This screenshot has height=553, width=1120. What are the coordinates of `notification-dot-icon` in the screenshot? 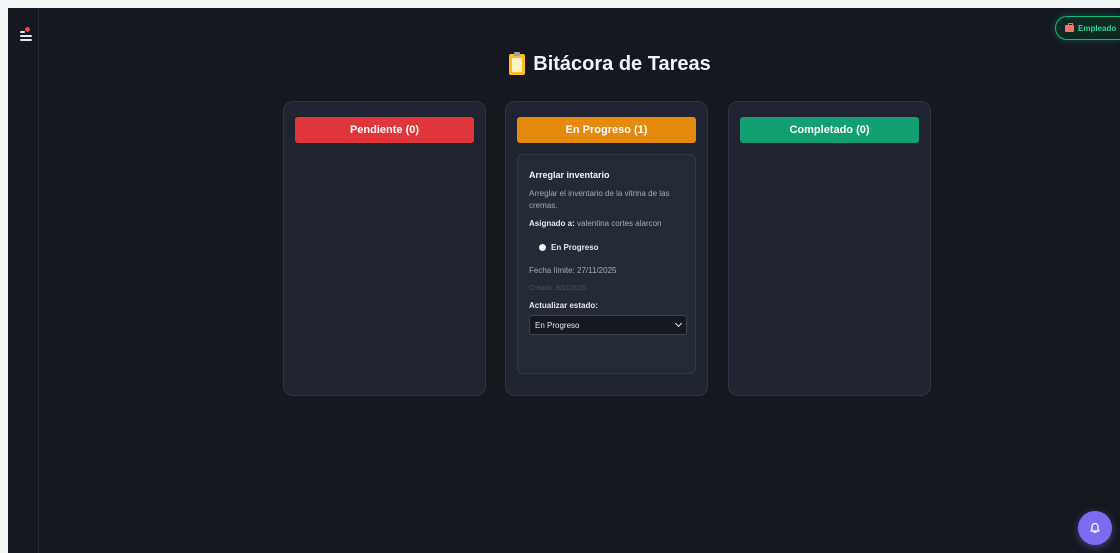 It's located at (27, 29).